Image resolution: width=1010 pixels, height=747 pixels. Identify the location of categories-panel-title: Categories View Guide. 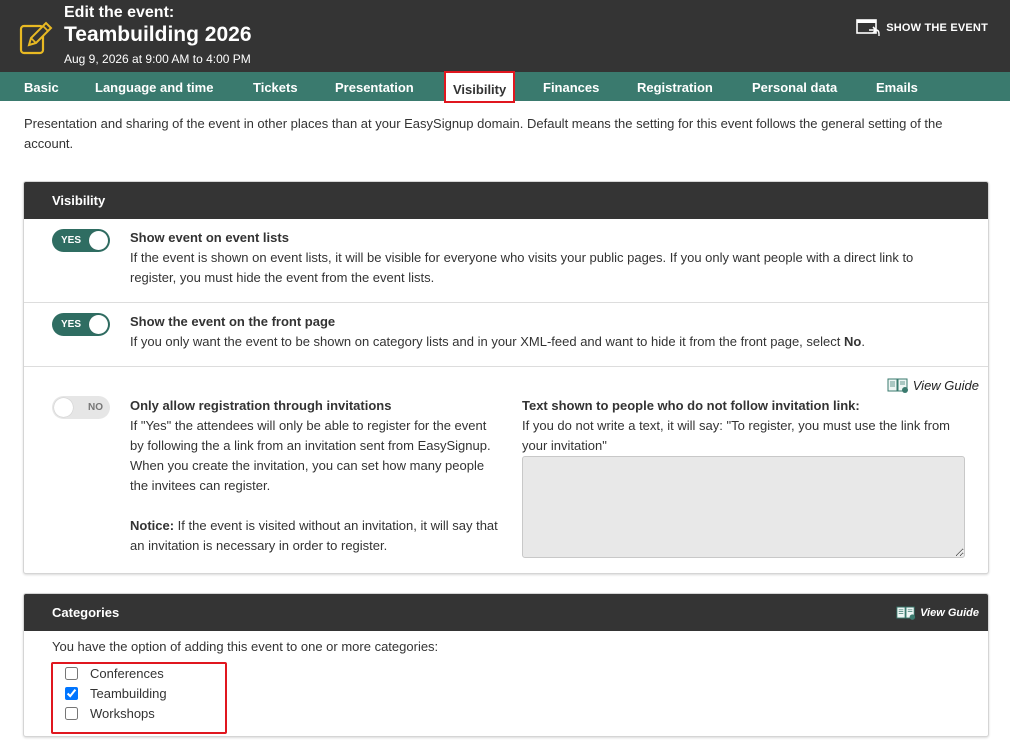
(506, 612).